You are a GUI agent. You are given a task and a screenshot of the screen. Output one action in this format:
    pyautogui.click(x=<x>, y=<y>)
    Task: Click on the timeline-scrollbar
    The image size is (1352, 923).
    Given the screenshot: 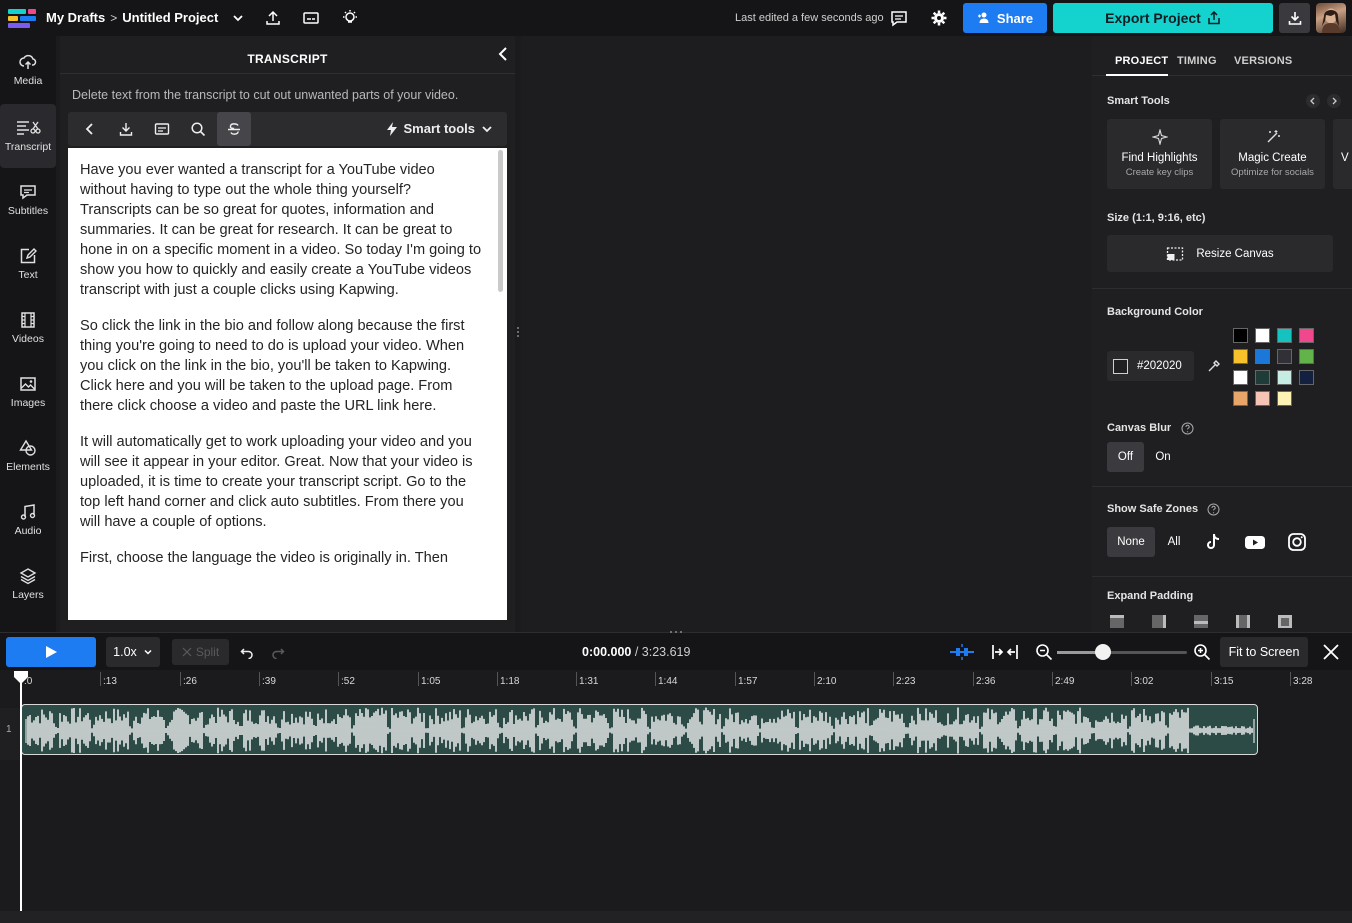 What is the action you would take?
    pyautogui.click(x=676, y=917)
    